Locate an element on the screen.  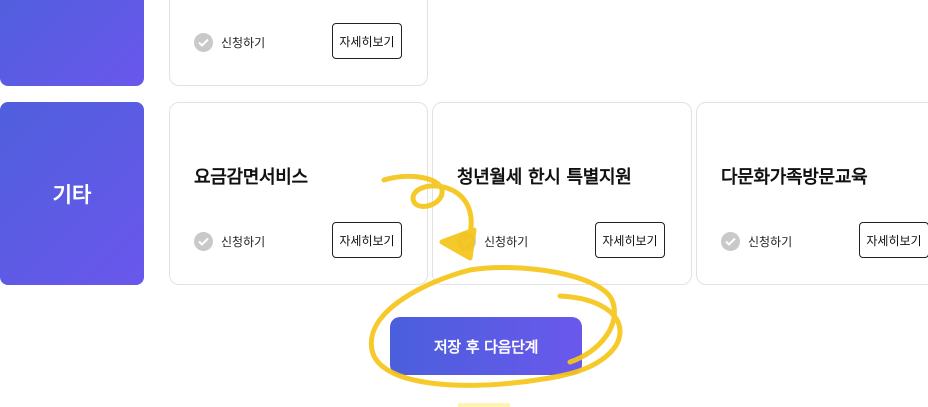
service-card-1: 요금감면서비스 신청하기 자세히보기 is located at coordinates (298, 193).